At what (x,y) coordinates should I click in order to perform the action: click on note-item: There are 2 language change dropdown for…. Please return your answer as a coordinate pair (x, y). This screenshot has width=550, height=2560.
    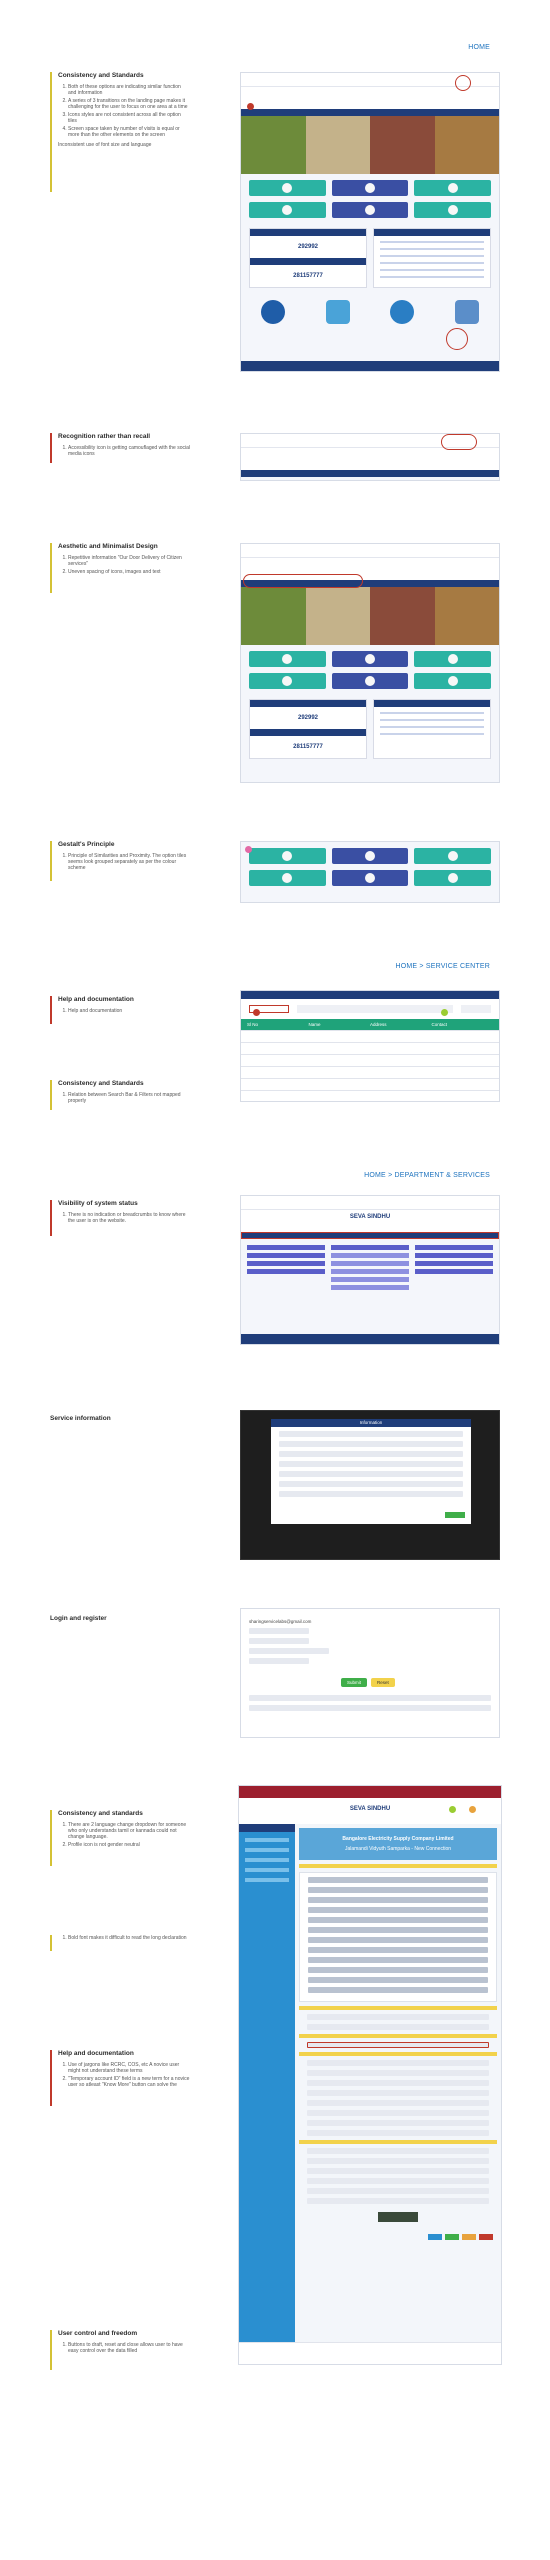
    Looking at the image, I should click on (129, 1831).